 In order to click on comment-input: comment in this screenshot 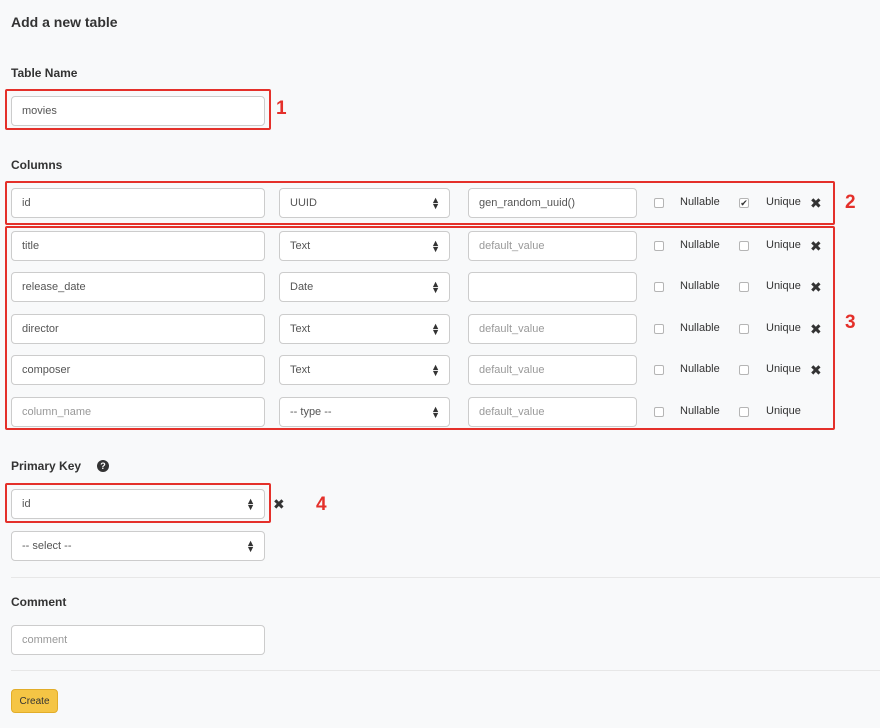, I will do `click(138, 640)`.